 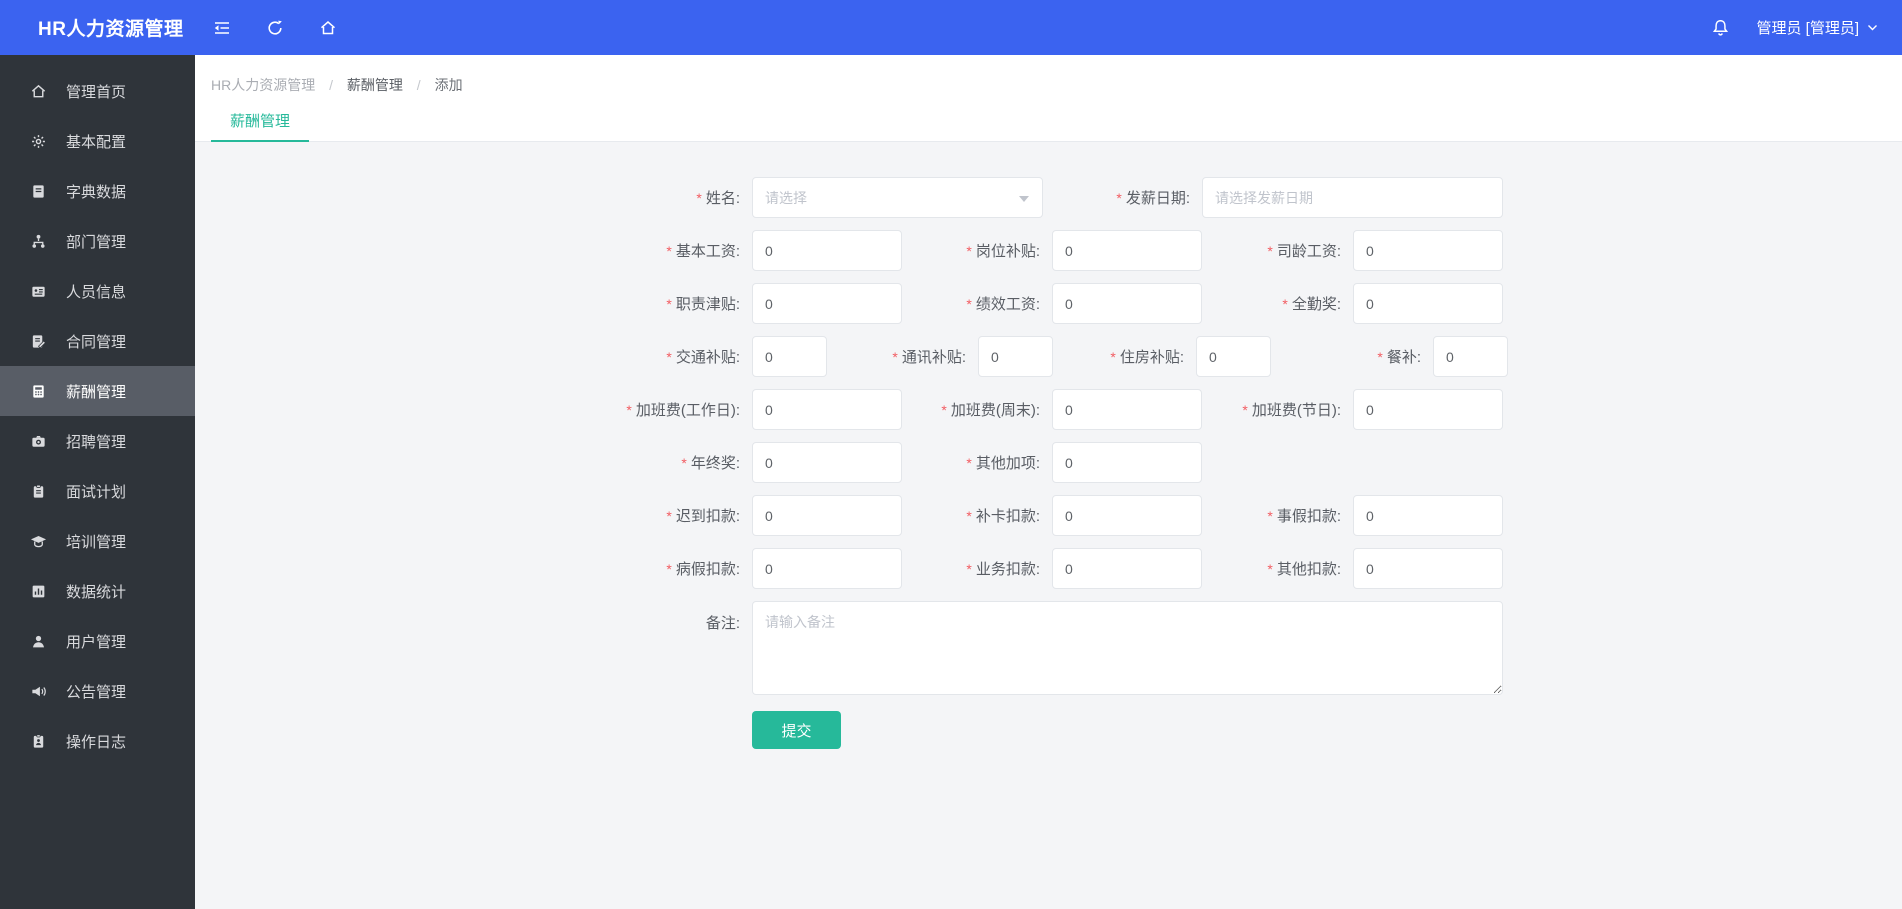 What do you see at coordinates (1720, 28) in the screenshot?
I see `notification-bell-icon` at bounding box center [1720, 28].